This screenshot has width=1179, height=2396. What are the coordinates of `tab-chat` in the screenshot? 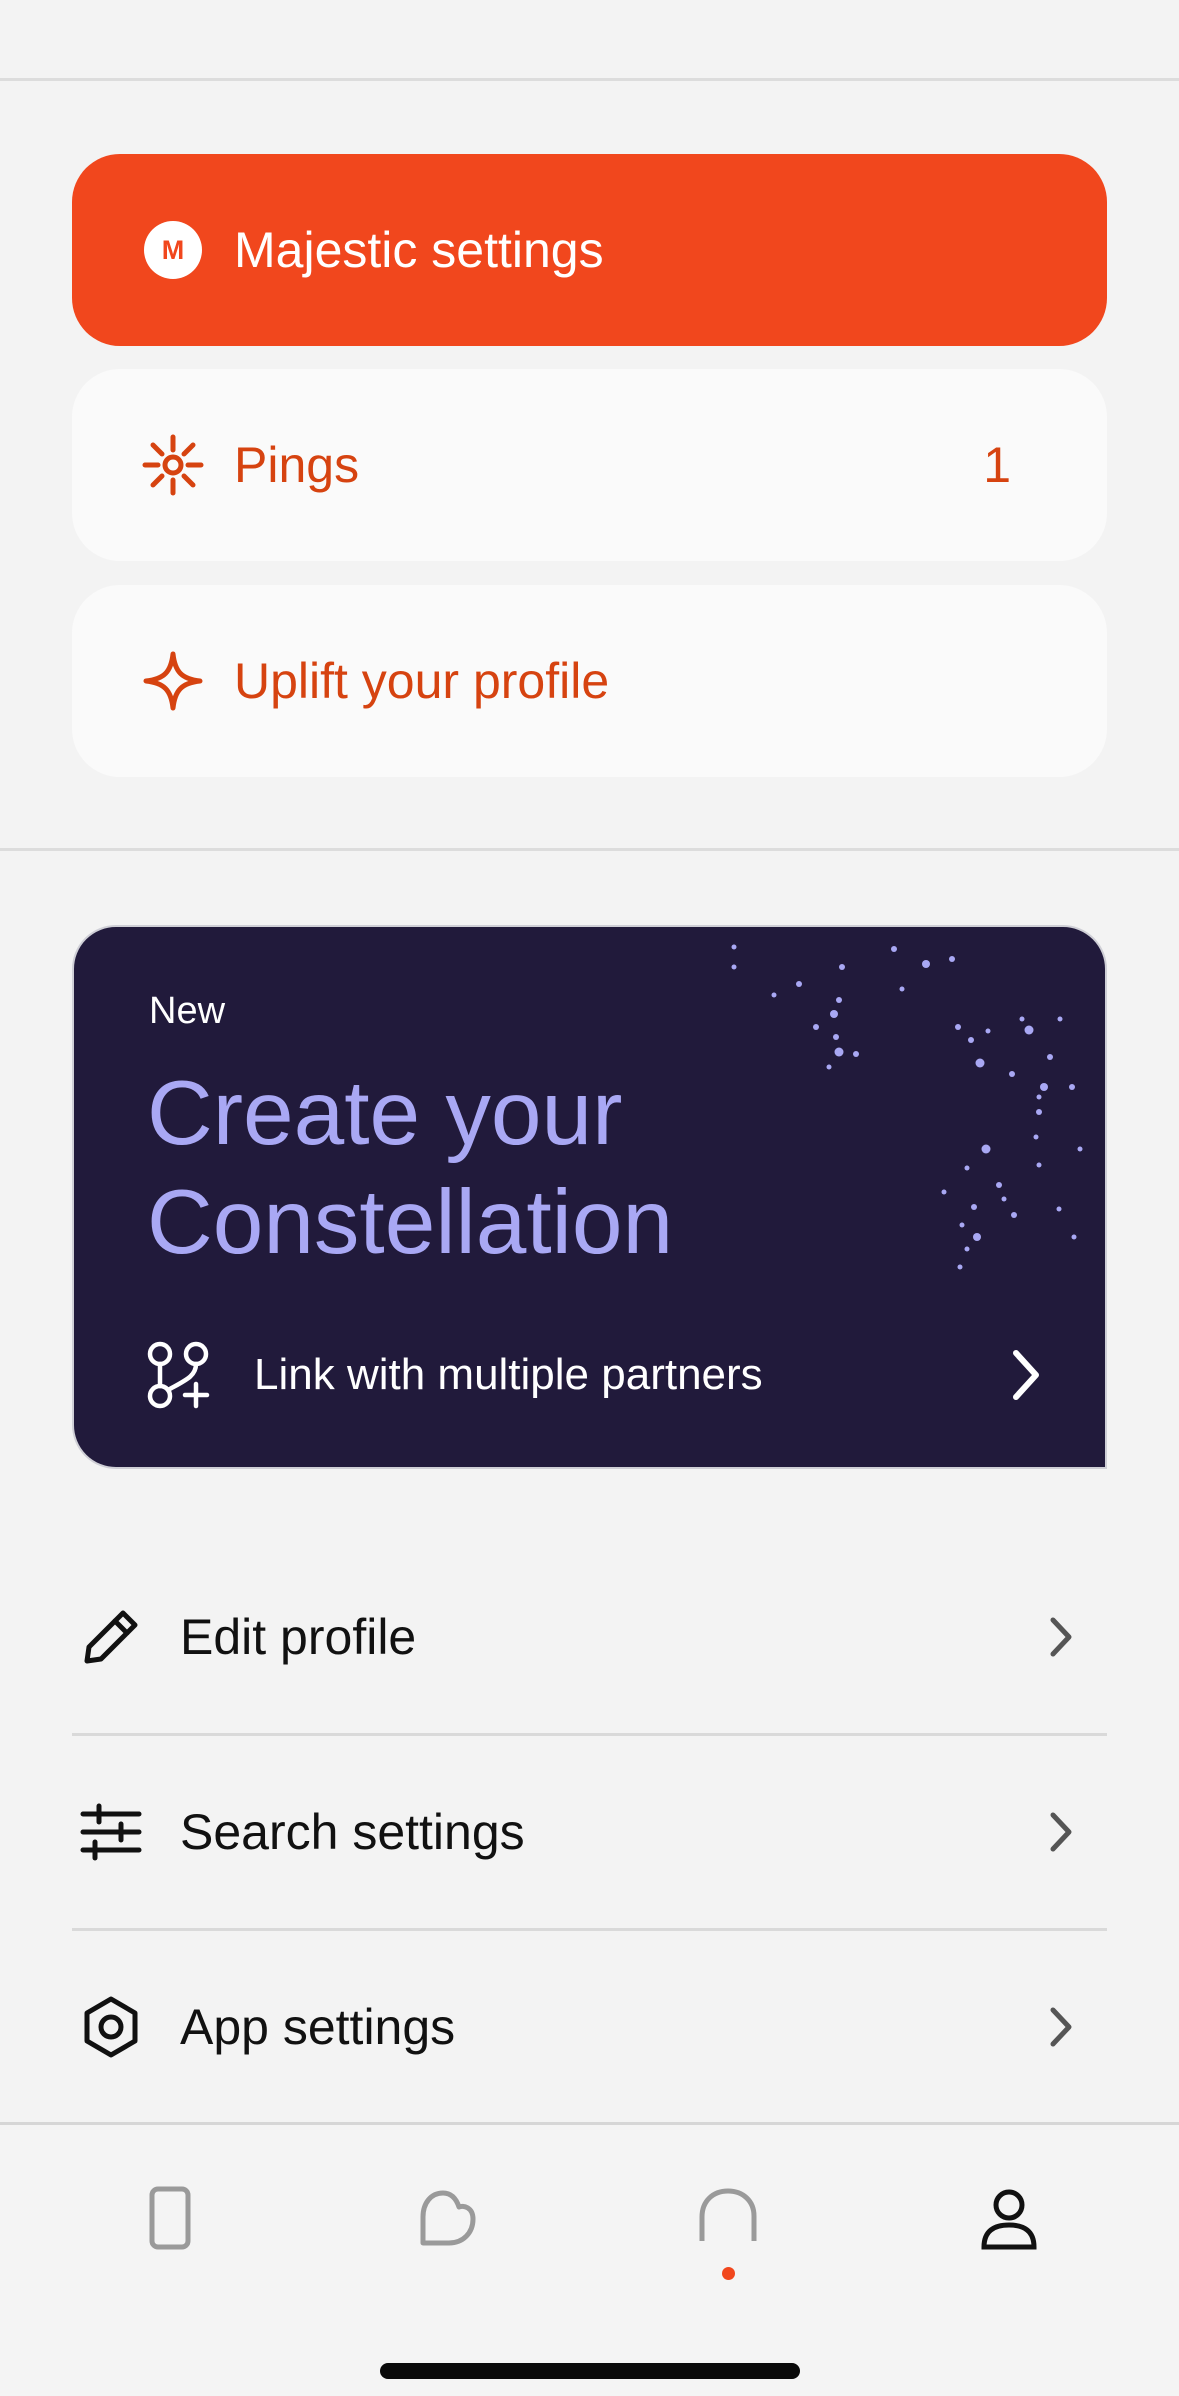 It's located at (728, 2233).